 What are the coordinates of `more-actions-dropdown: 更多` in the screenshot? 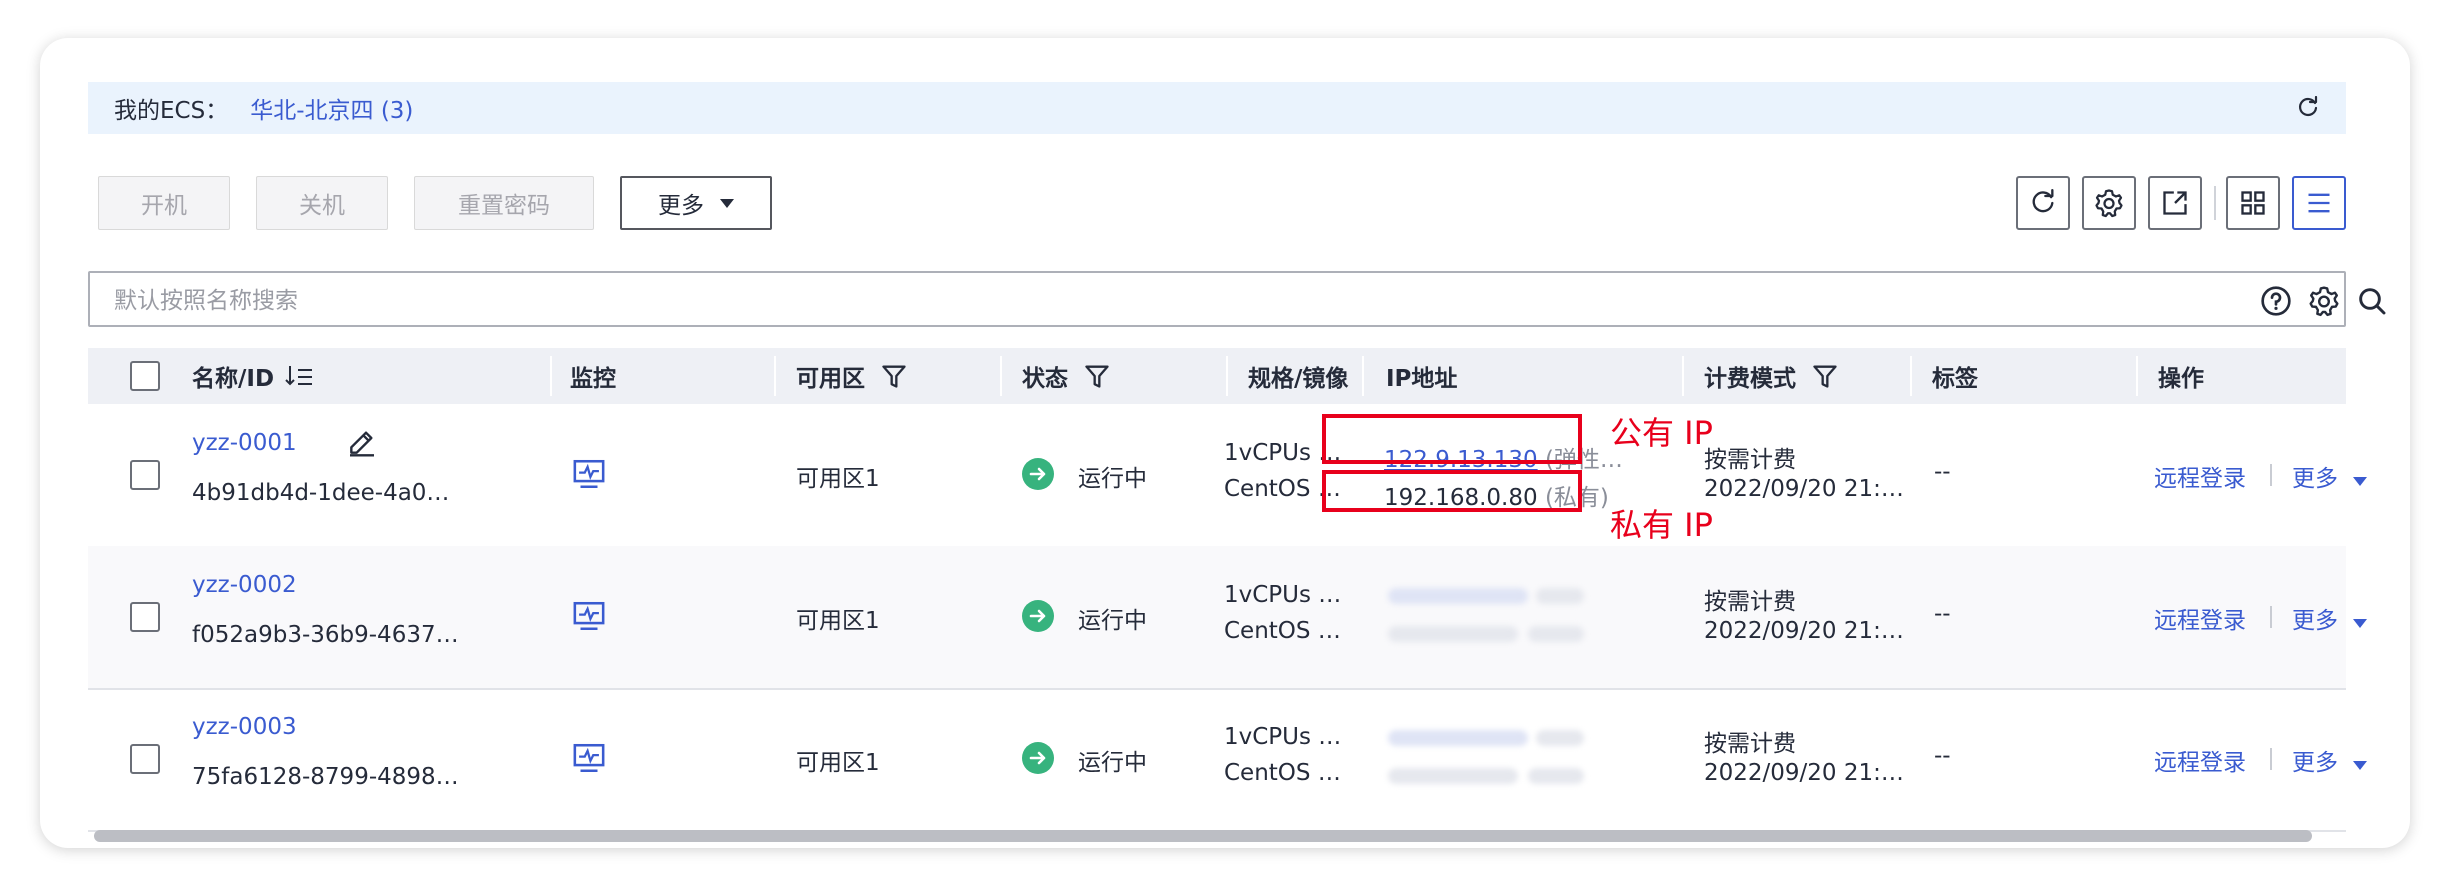 It's located at (696, 203).